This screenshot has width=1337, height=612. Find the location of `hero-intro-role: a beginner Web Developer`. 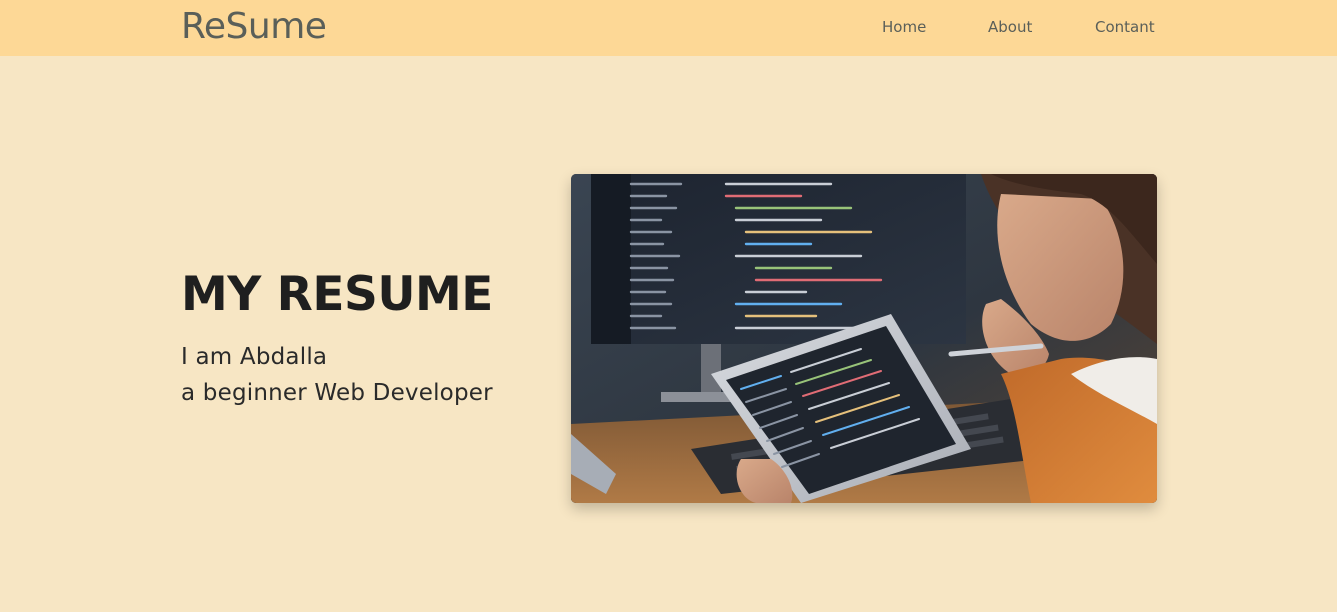

hero-intro-role: a beginner Web Developer is located at coordinates (337, 393).